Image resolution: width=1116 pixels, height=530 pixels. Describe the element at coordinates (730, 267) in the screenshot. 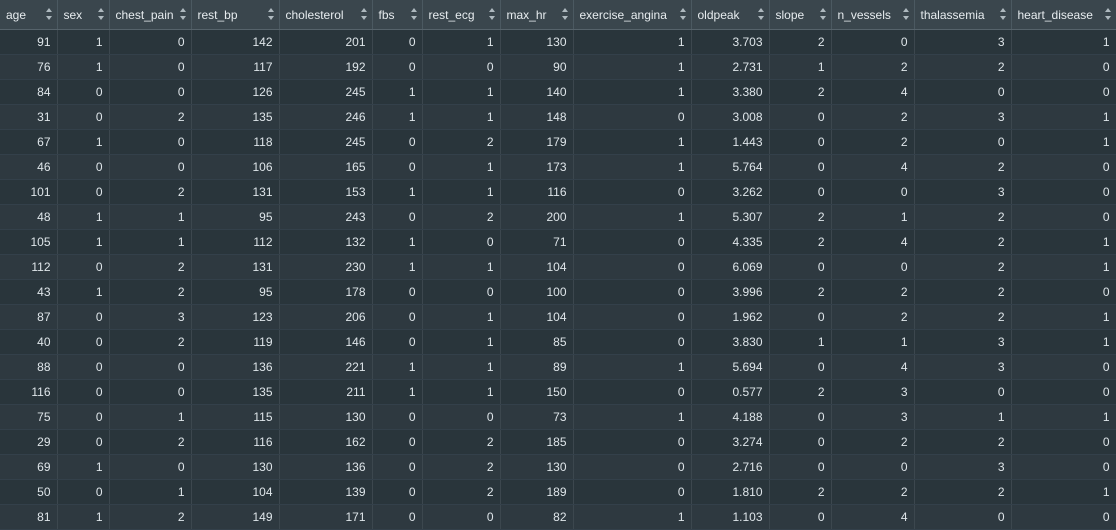

I see `cell-oldpeak: 6.069` at that location.